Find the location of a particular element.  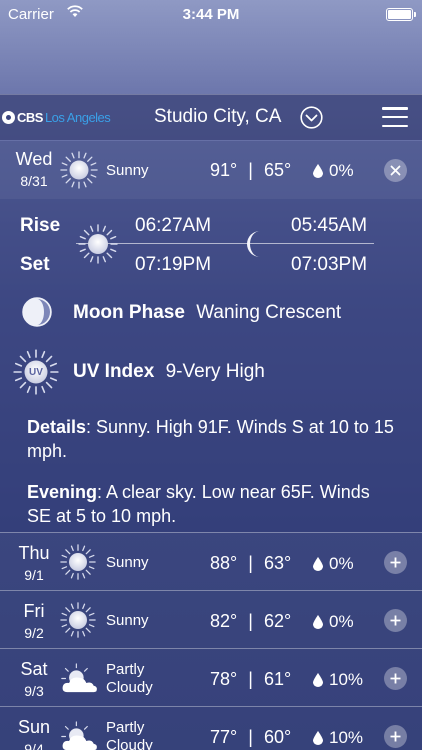

horizon-line is located at coordinates (225, 243).